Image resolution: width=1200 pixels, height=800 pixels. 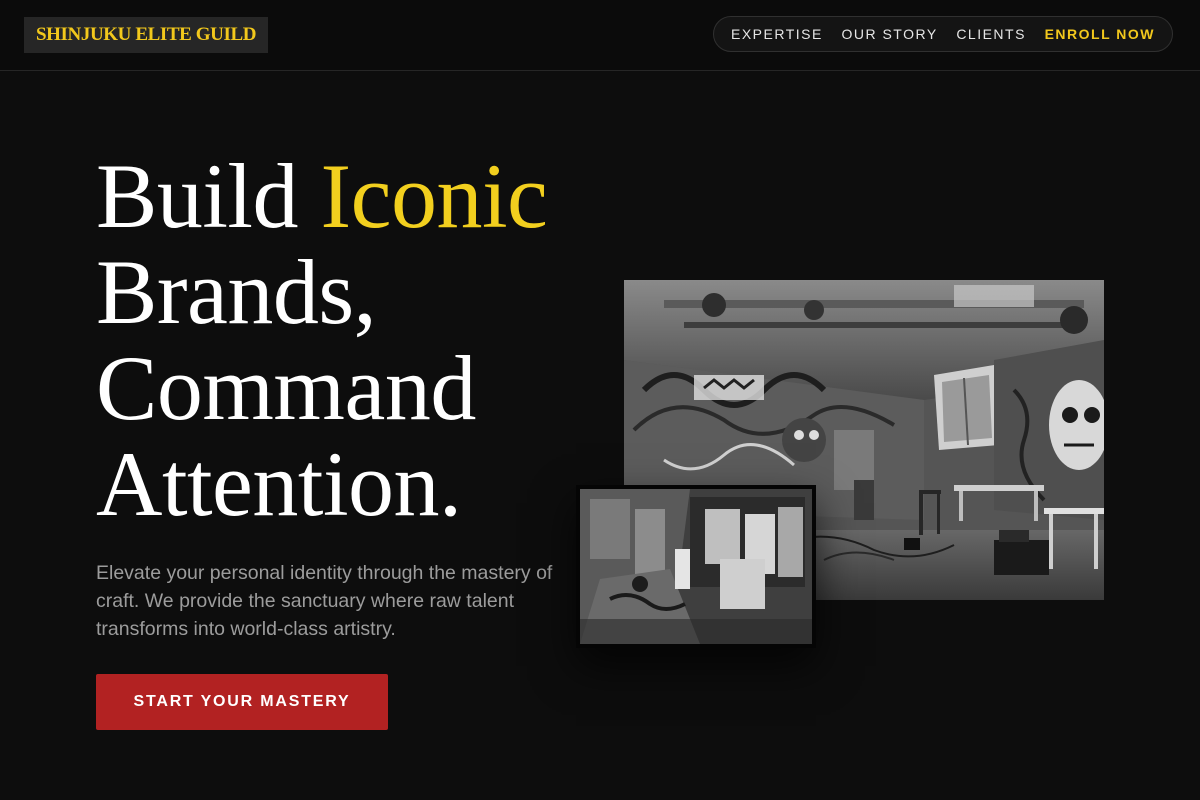 I want to click on nav-item-our-story: OUR STORY, so click(x=889, y=34).